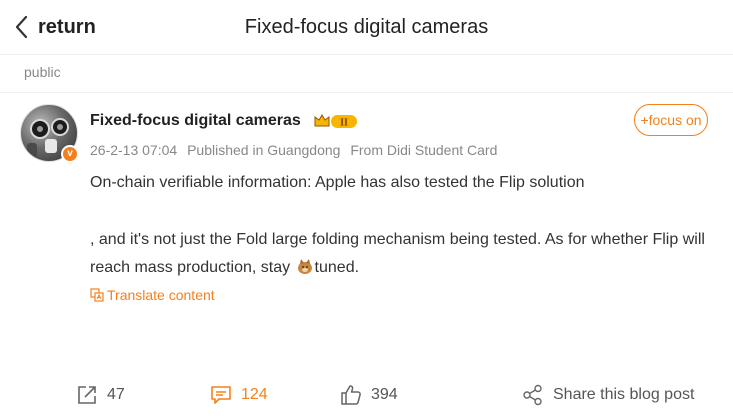 The width and height of the screenshot is (733, 419). What do you see at coordinates (134, 150) in the screenshot?
I see `post-datetime: 26-2-13 07:04` at bounding box center [134, 150].